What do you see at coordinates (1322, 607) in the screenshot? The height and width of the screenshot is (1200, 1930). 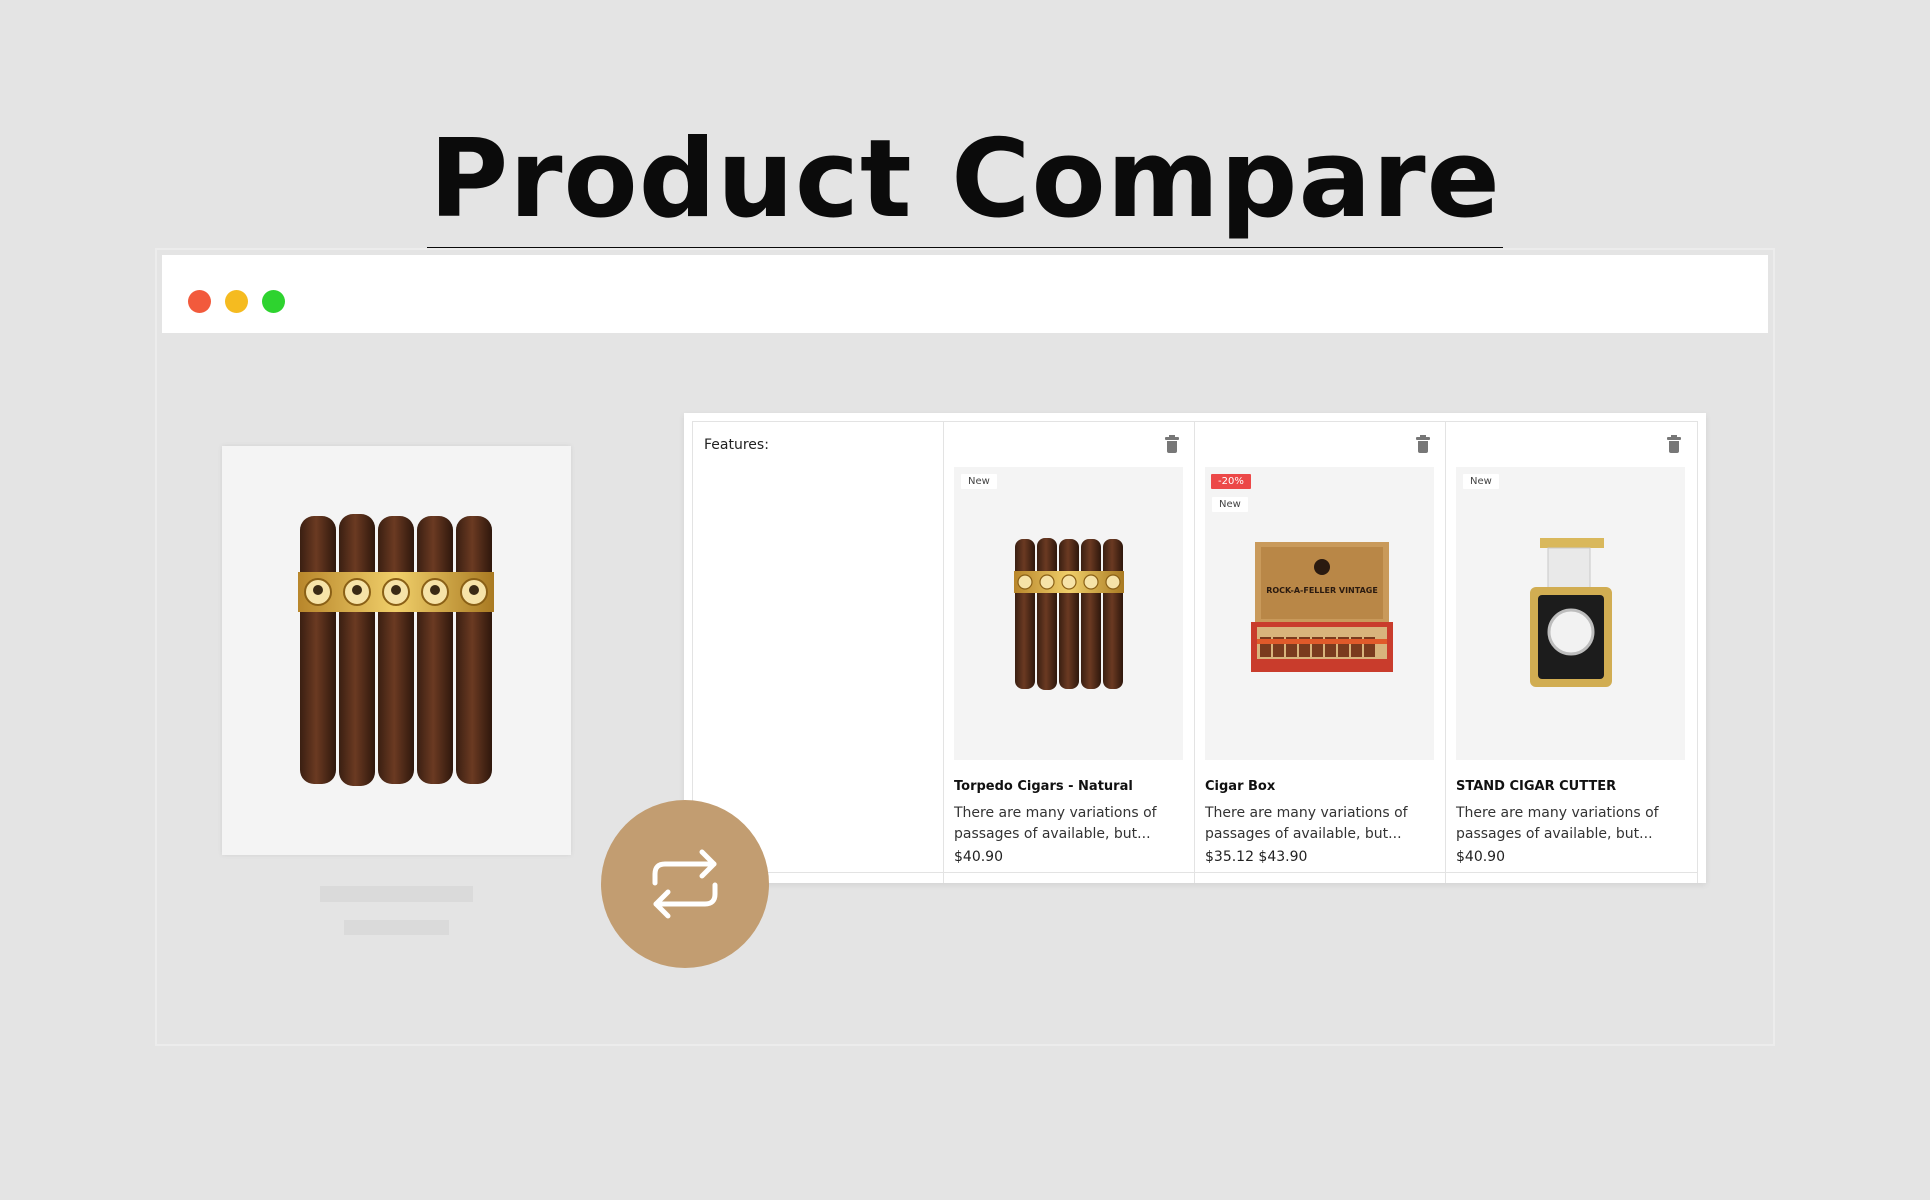 I see `cigar-box-image: ROCK-A-FELLER VINTAGE` at bounding box center [1322, 607].